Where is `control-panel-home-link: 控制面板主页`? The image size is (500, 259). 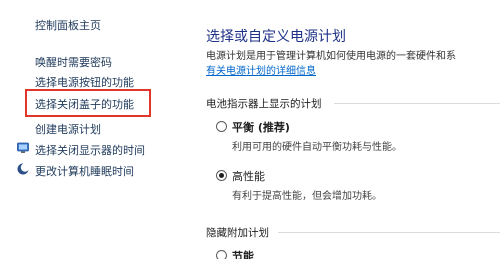 control-panel-home-link: 控制面板主页 is located at coordinates (68, 25).